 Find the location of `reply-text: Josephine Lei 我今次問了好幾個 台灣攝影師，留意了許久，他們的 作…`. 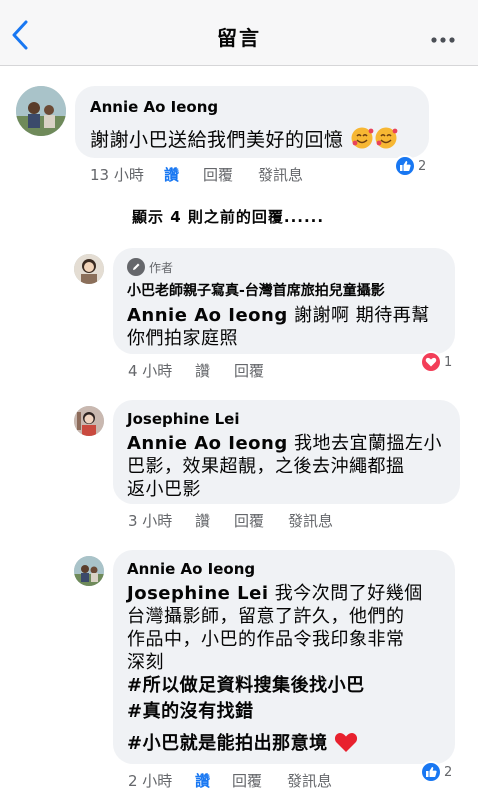

reply-text: Josephine Lei 我今次問了好幾個 台灣攝影師，留意了許久，他們的 作… is located at coordinates (289, 671).